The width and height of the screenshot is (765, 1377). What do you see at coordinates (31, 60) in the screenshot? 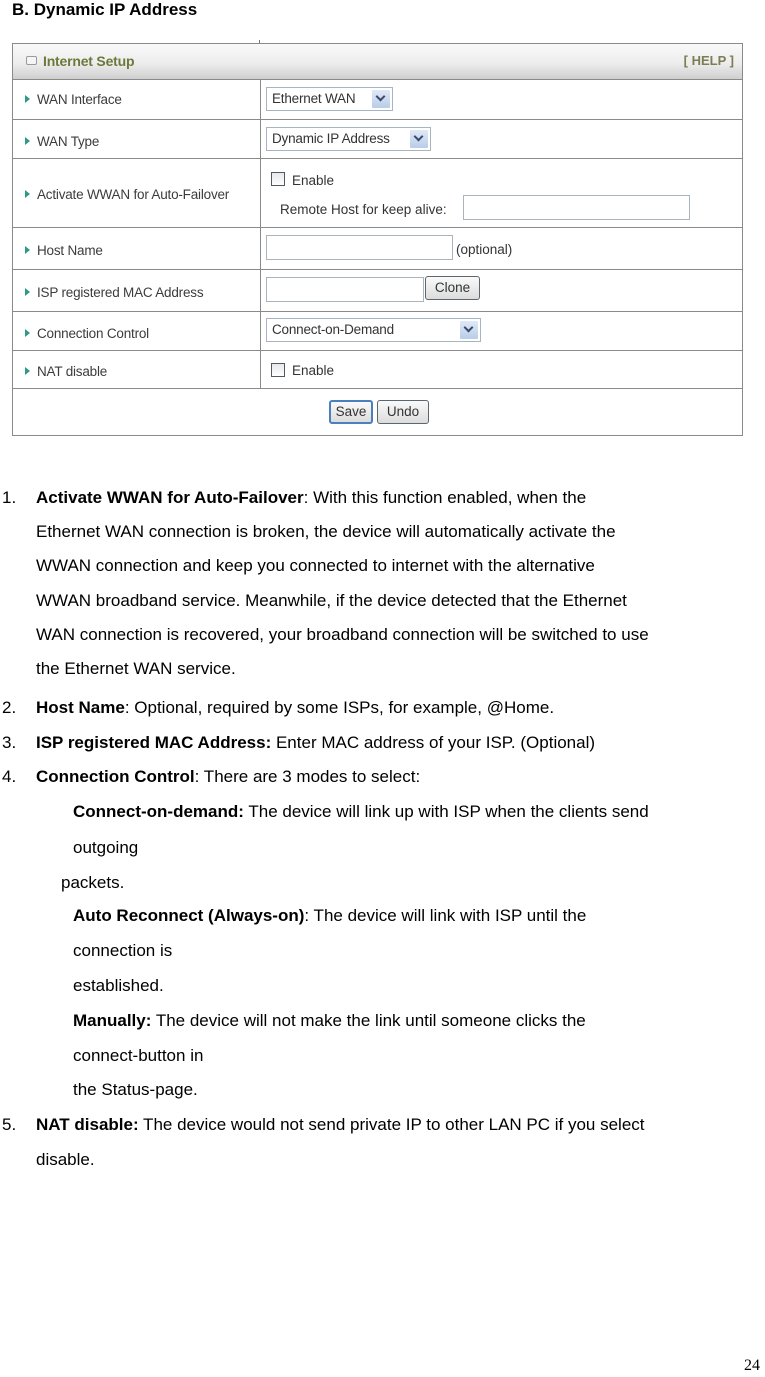
I see `section-icon` at bounding box center [31, 60].